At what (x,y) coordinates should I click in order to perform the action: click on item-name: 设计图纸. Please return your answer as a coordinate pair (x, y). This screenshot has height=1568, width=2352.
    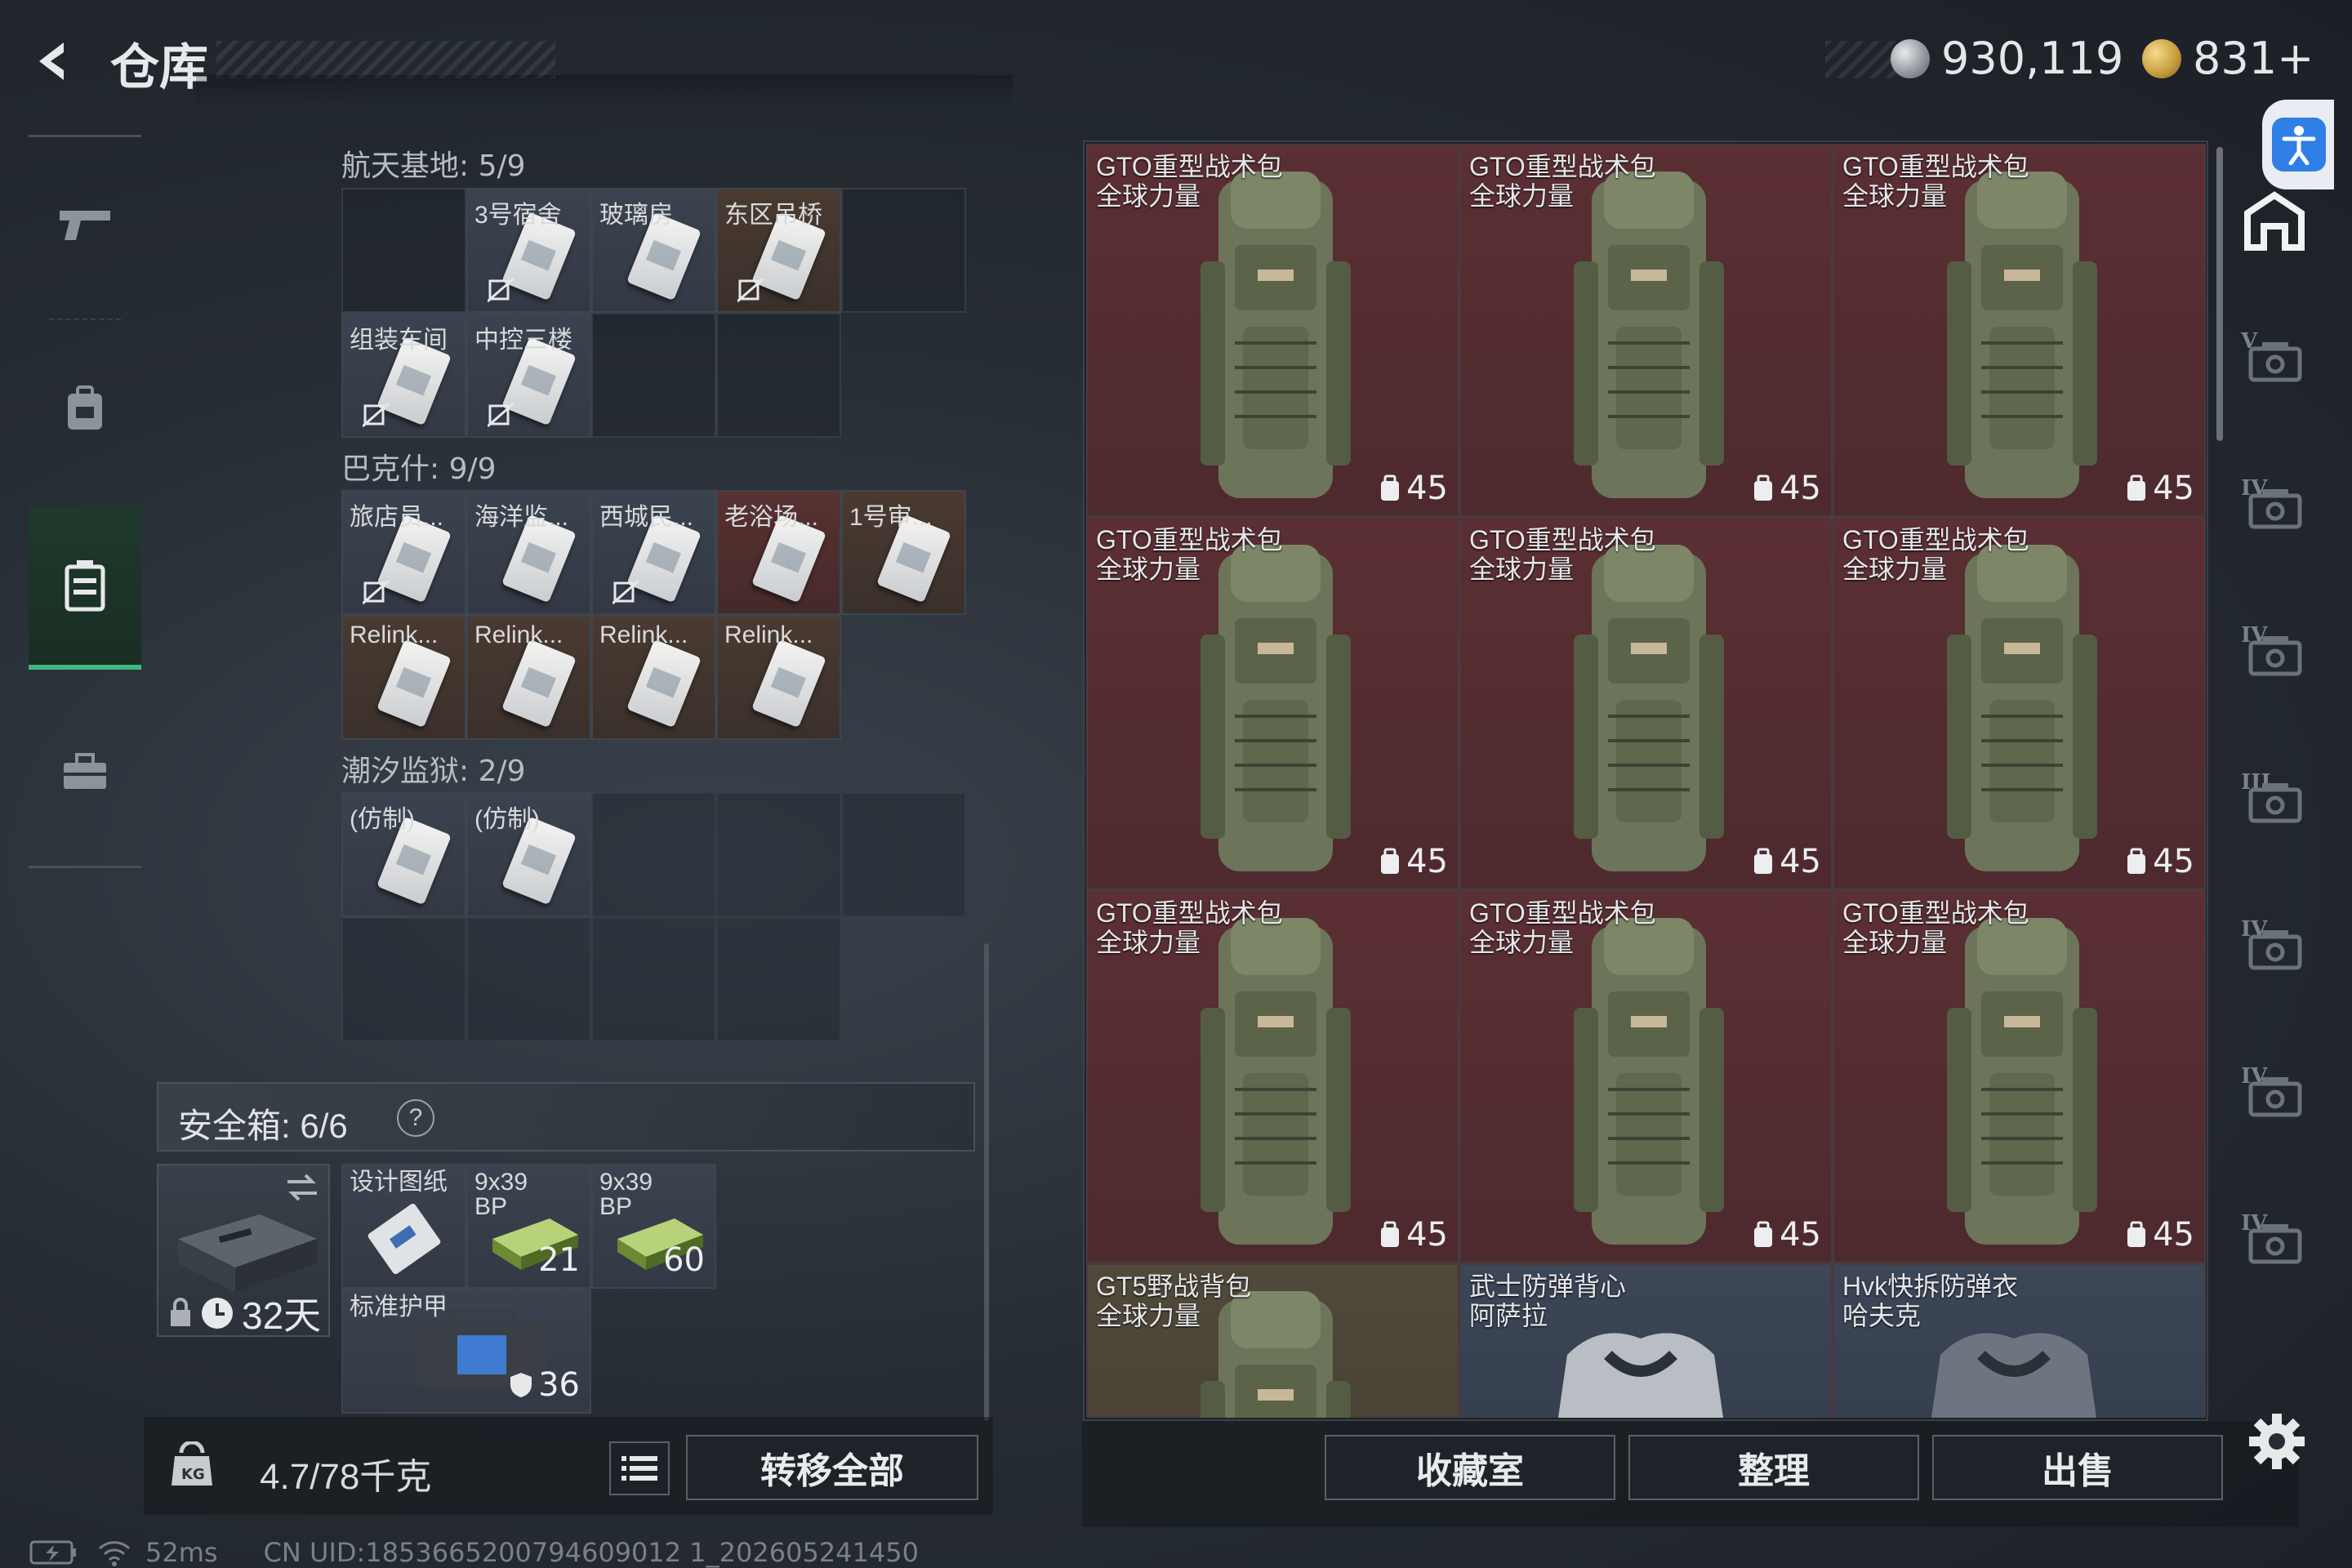
    Looking at the image, I should click on (399, 1182).